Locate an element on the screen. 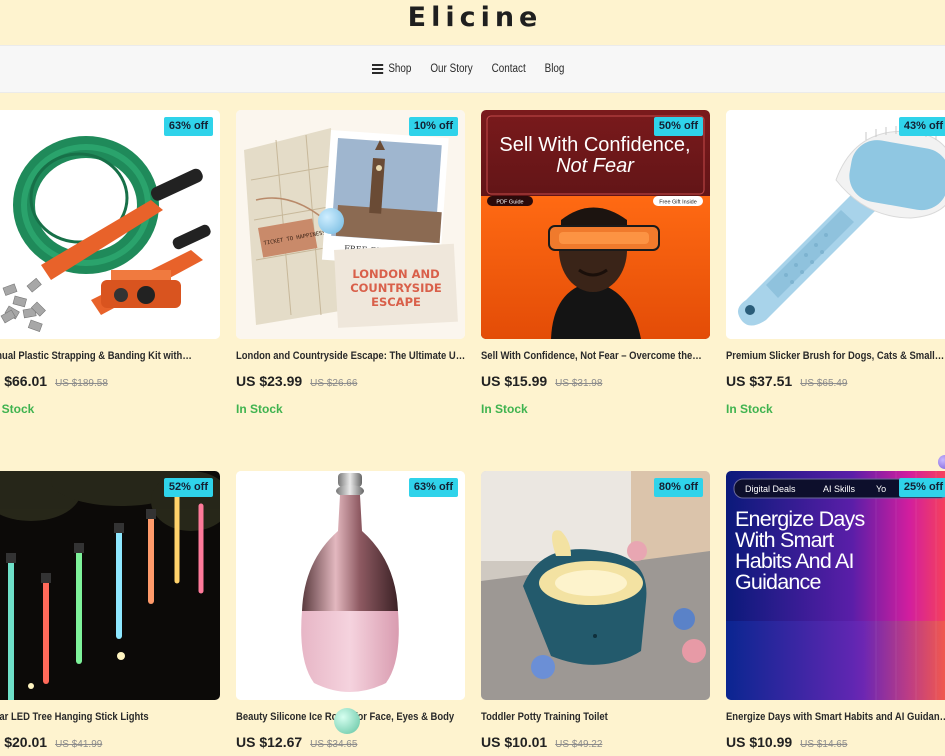 This screenshot has height=756, width=945. toddler-potty-image is located at coordinates (595, 585).